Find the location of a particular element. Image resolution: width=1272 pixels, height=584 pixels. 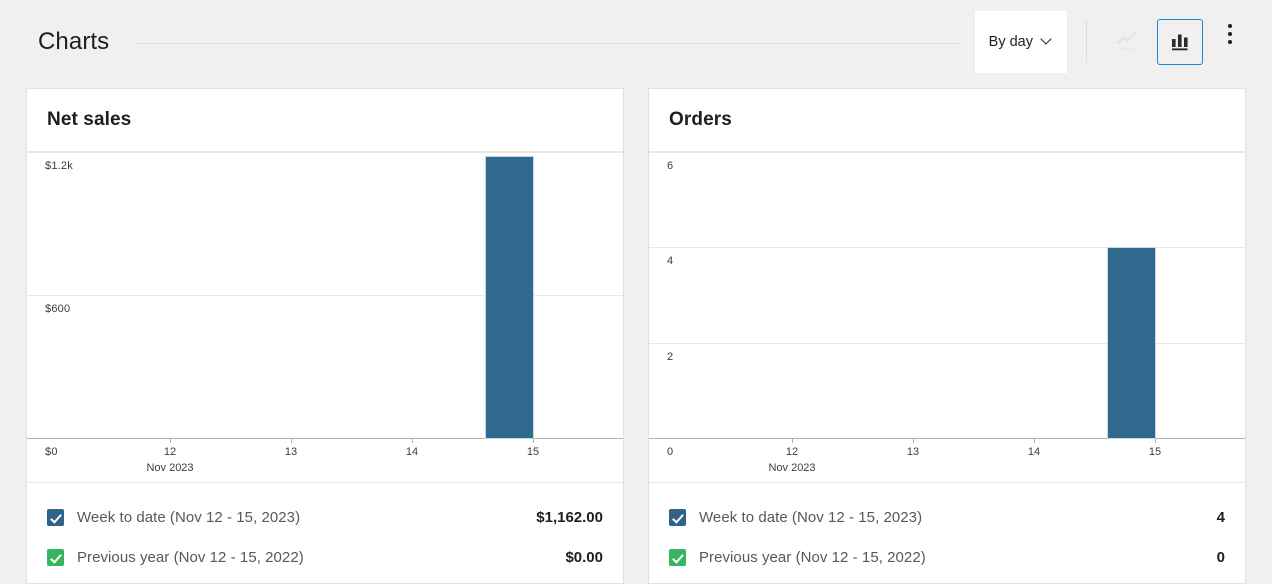

net-sales-xtick-12: 12 Nov 2023 is located at coordinates (169, 460).